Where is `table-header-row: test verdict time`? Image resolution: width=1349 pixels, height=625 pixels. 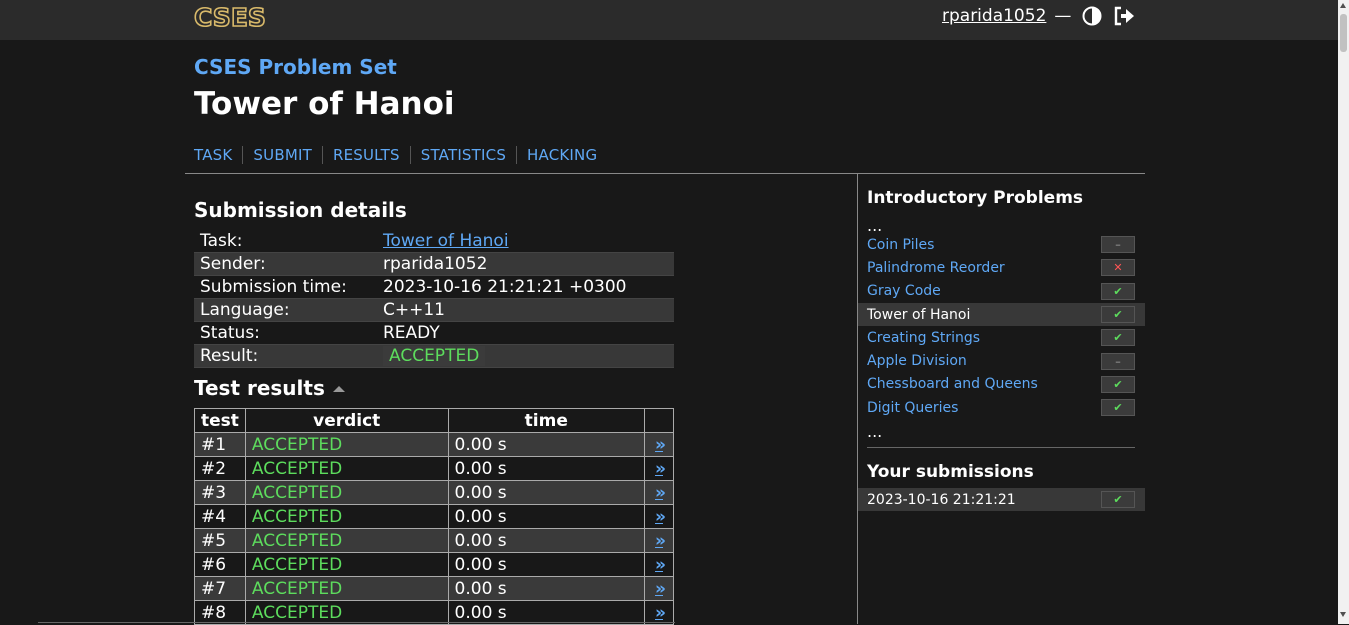 table-header-row: test verdict time is located at coordinates (434, 420).